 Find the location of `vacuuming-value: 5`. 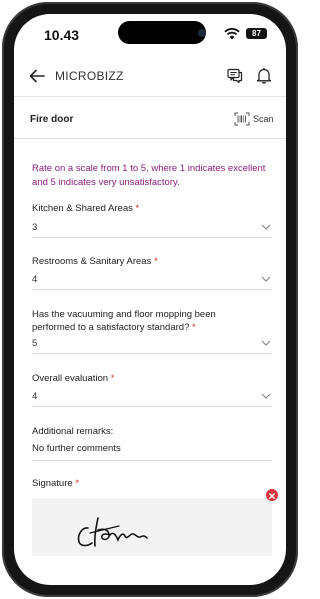

vacuuming-value: 5 is located at coordinates (35, 343).